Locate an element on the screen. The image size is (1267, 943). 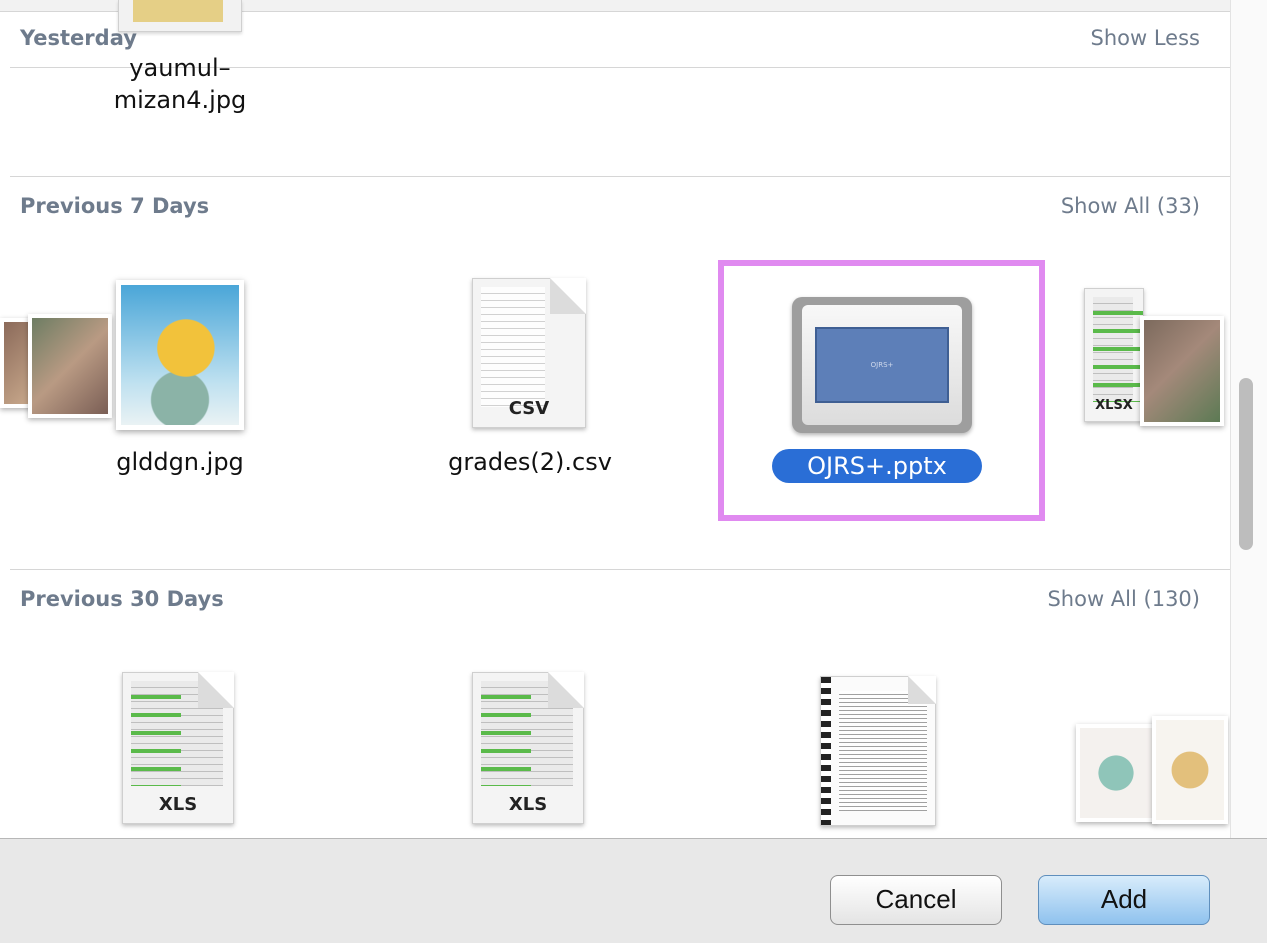
file-item-grades-csv: CSV is located at coordinates (529, 353).